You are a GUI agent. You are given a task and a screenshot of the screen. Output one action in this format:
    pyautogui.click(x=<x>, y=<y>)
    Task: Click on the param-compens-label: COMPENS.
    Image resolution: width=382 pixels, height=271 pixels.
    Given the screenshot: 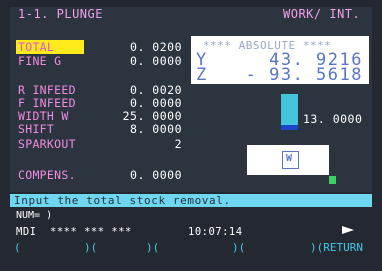 What is the action you would take?
    pyautogui.click(x=47, y=175)
    